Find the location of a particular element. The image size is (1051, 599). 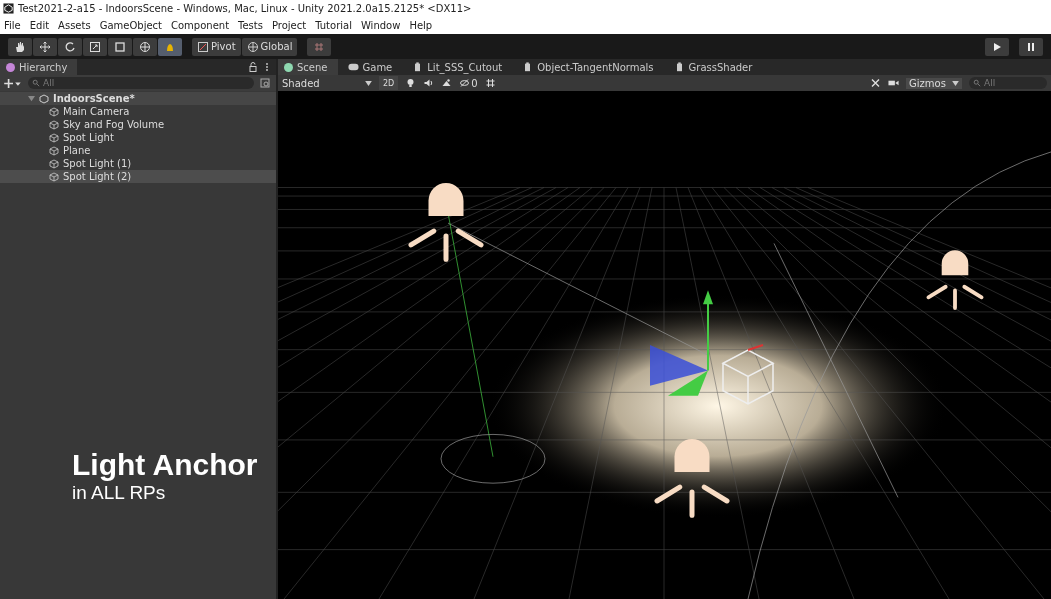

add-dropdown-button is located at coordinates (13, 83).